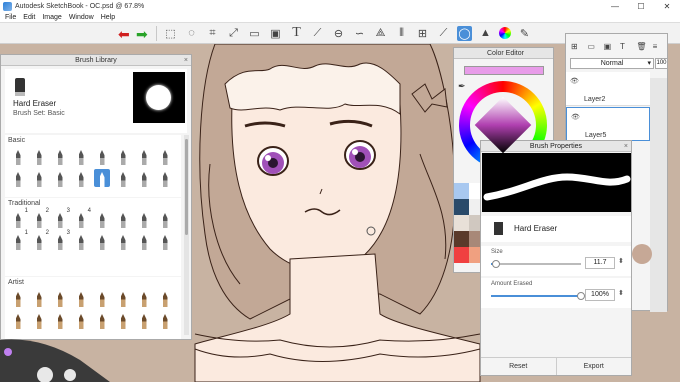  Describe the element at coordinates (610, 46) in the screenshot. I see `image-layer-icon: ▣` at that location.